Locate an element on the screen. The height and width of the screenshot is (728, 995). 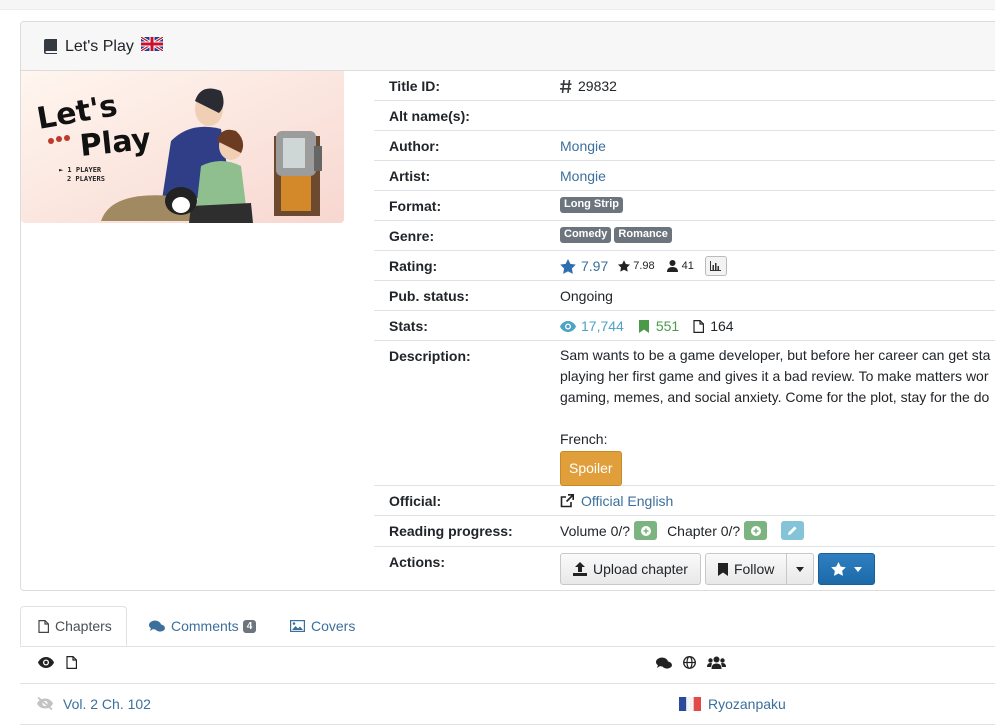
pub-status-value: Ongoing is located at coordinates (586, 296).